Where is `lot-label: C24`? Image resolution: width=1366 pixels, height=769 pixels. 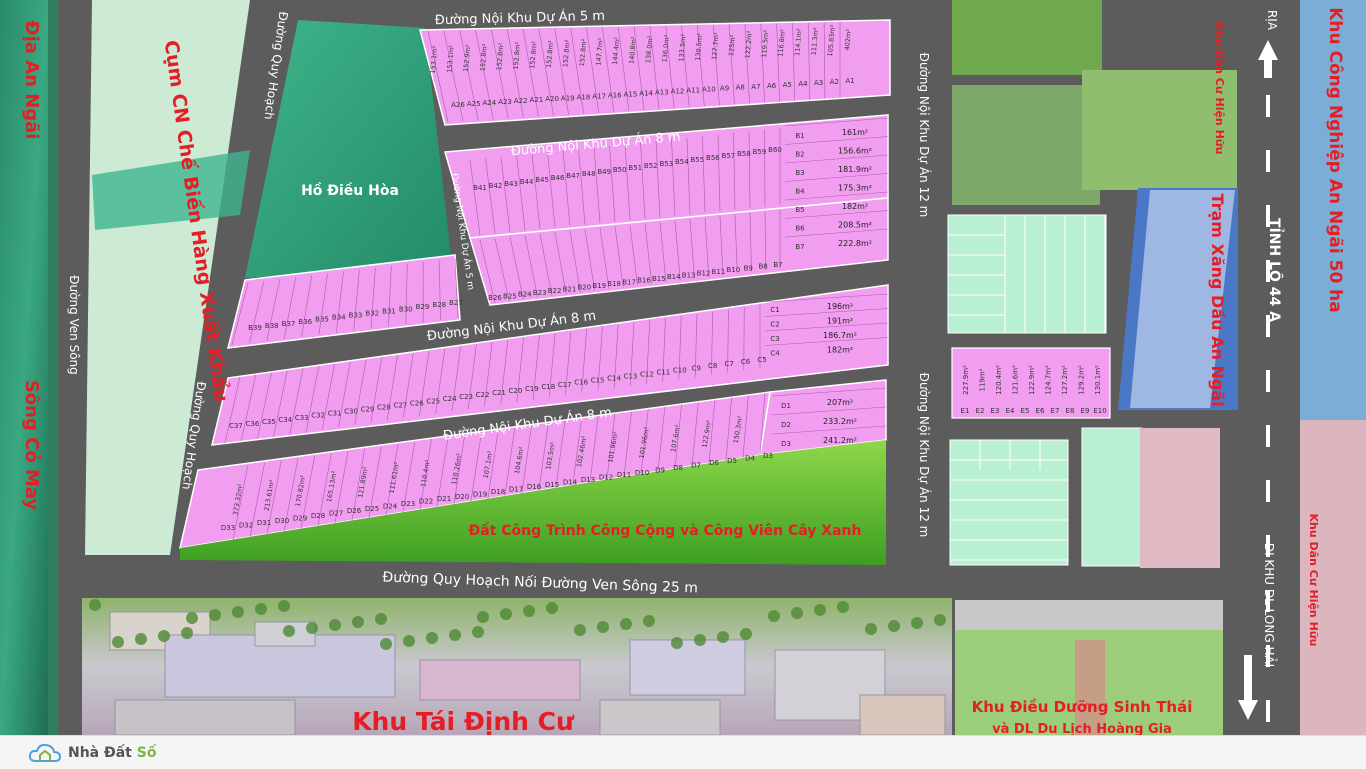
lot-label: C24 is located at coordinates (450, 399).